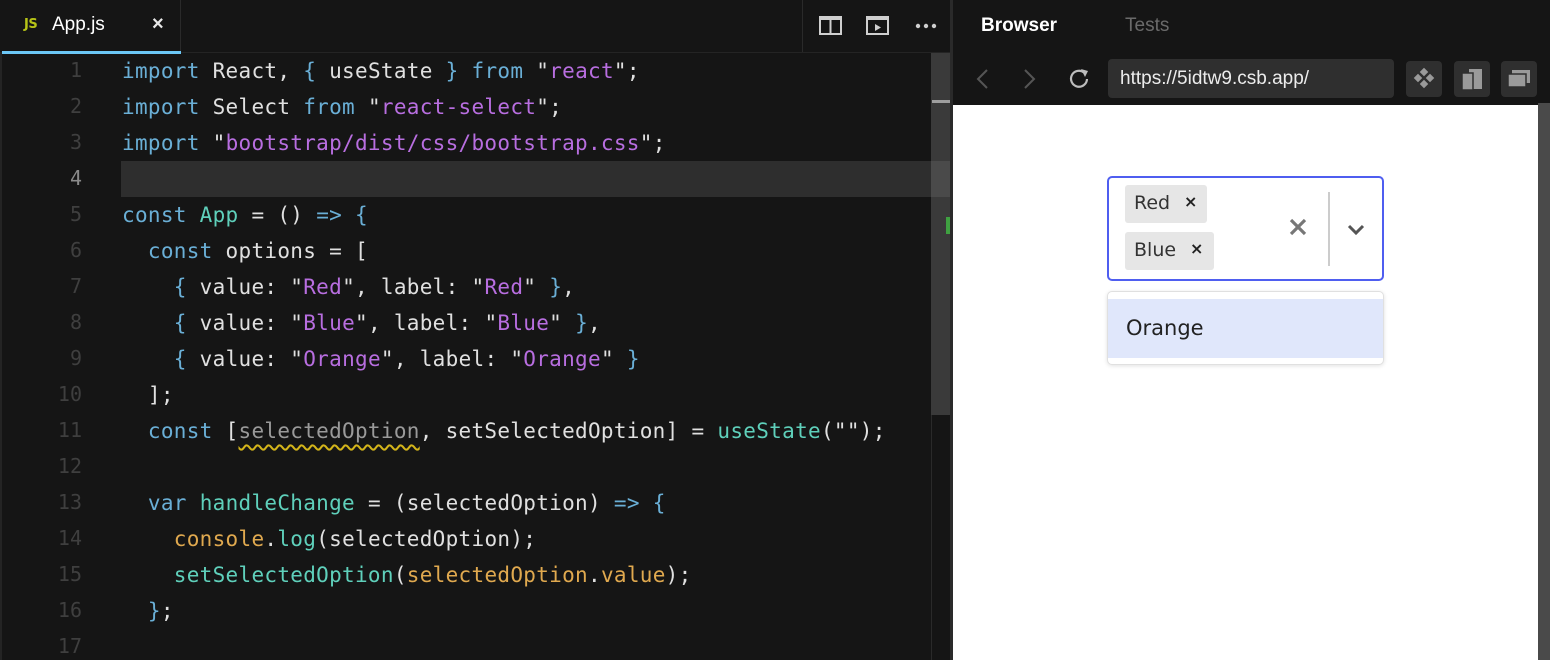 Image resolution: width=1550 pixels, height=660 pixels. What do you see at coordinates (400, 575) in the screenshot?
I see `code-token: (` at bounding box center [400, 575].